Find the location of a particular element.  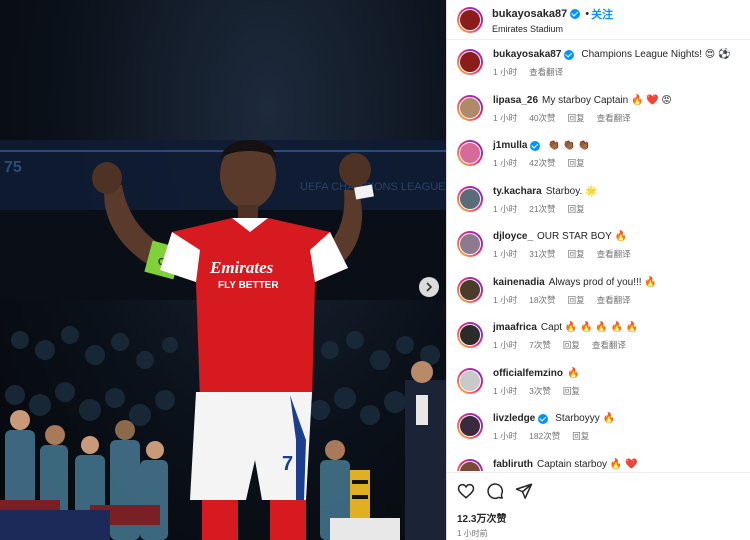

comment-username: lipasa_26 is located at coordinates (515, 100).